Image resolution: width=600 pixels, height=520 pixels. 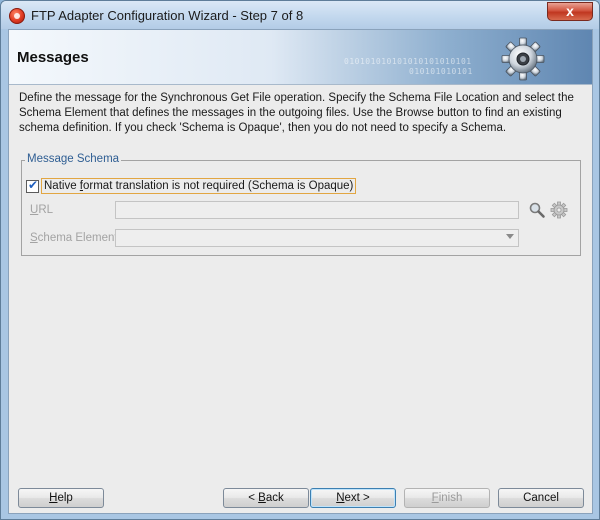 I want to click on chevron-down-icon, so click(x=510, y=236).